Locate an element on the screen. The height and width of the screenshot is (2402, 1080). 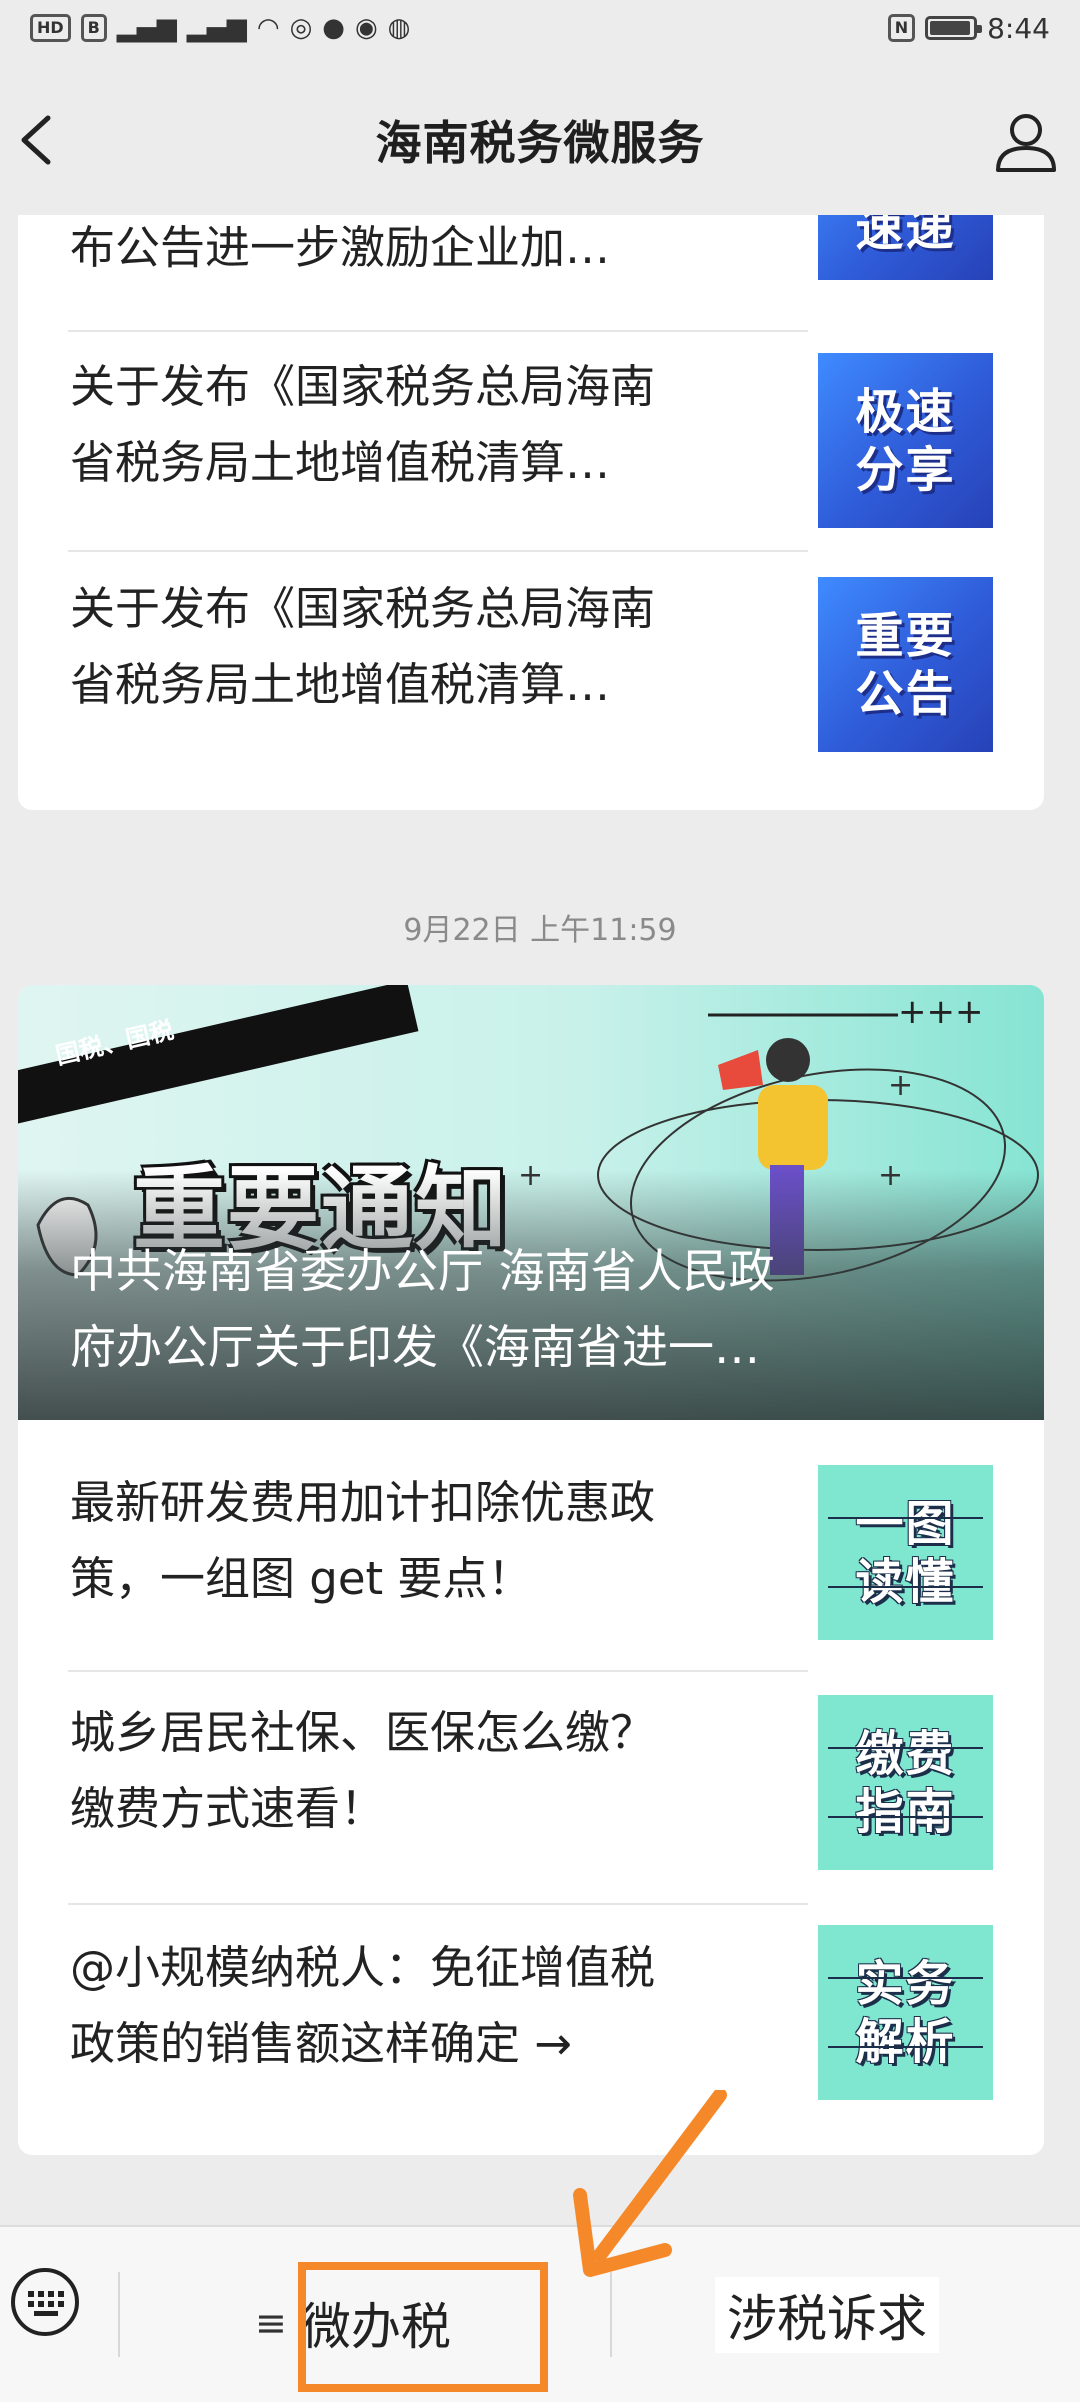
article-title-line: 政策的销售额这样确定 → is located at coordinates (321, 2043).